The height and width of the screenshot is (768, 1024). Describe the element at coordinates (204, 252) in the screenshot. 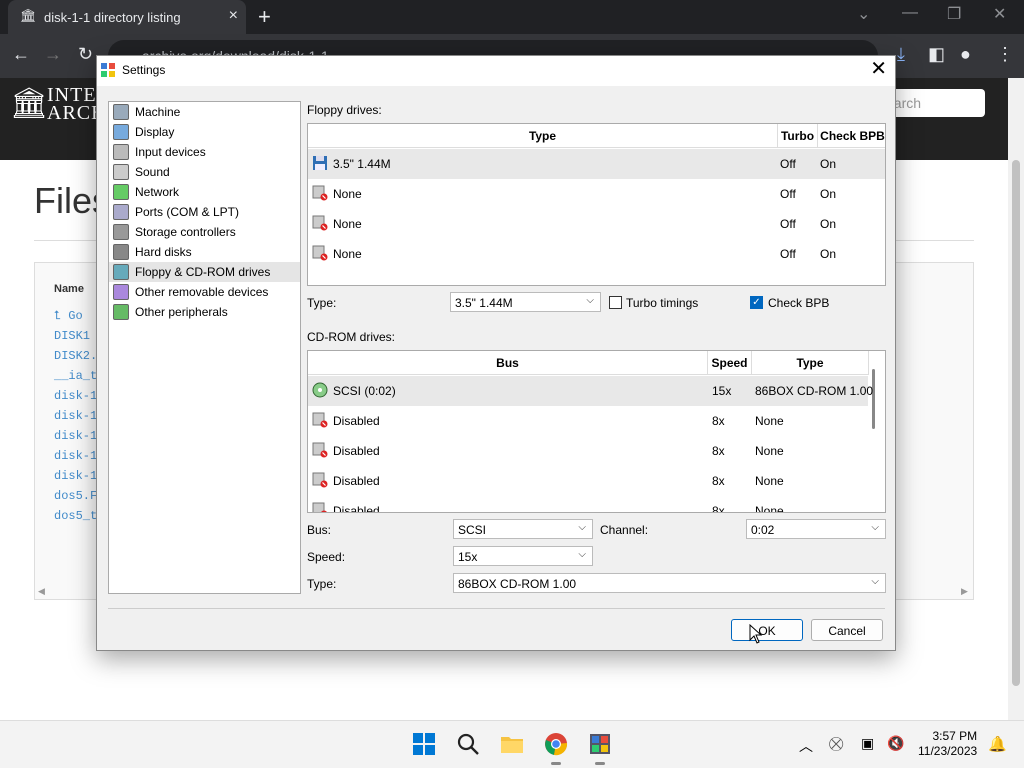

I see `category-hard-disks: Hard disks` at that location.